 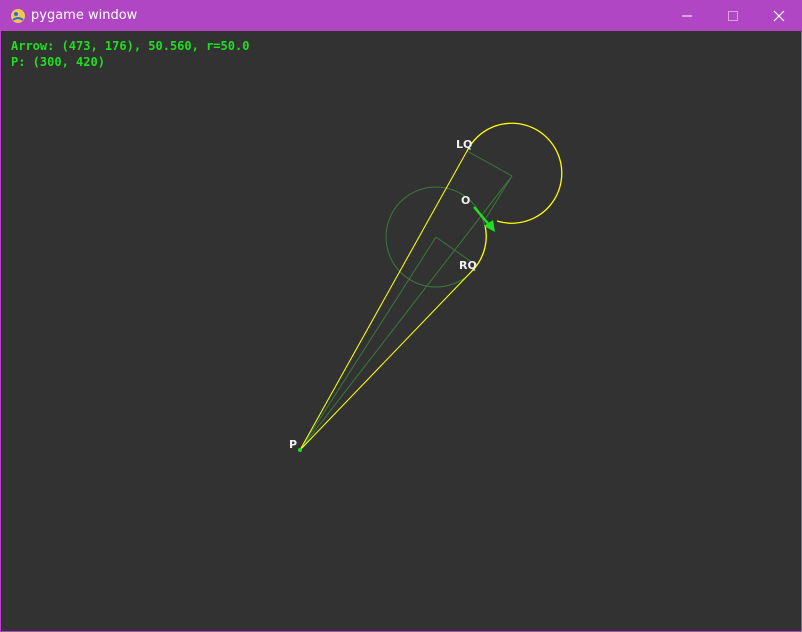 I want to click on maximize-icon, so click(x=733, y=15).